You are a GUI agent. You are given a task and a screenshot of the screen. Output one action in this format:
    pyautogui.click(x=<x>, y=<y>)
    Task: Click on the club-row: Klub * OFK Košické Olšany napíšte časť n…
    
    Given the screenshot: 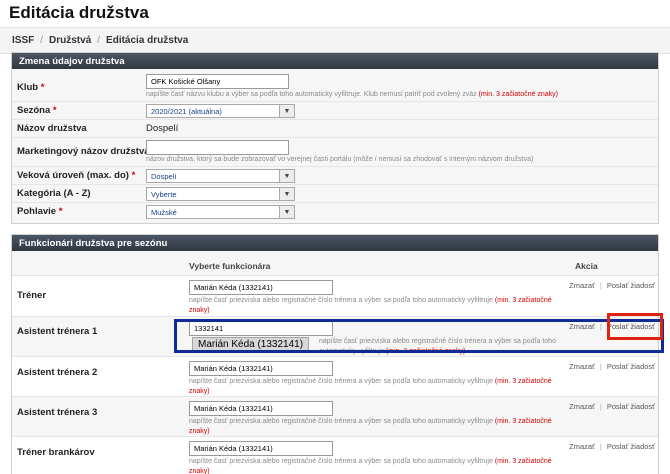 What is the action you would take?
    pyautogui.click(x=335, y=85)
    